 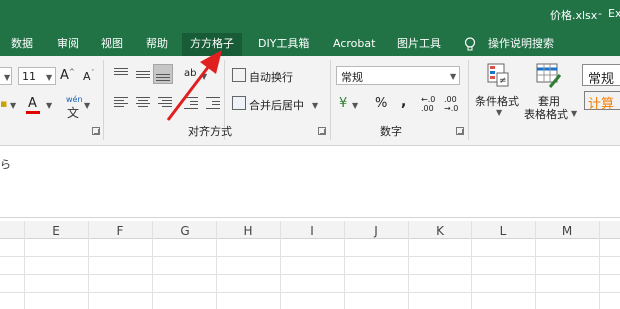 I want to click on conditional-format-button: 条件格式, so click(x=497, y=101).